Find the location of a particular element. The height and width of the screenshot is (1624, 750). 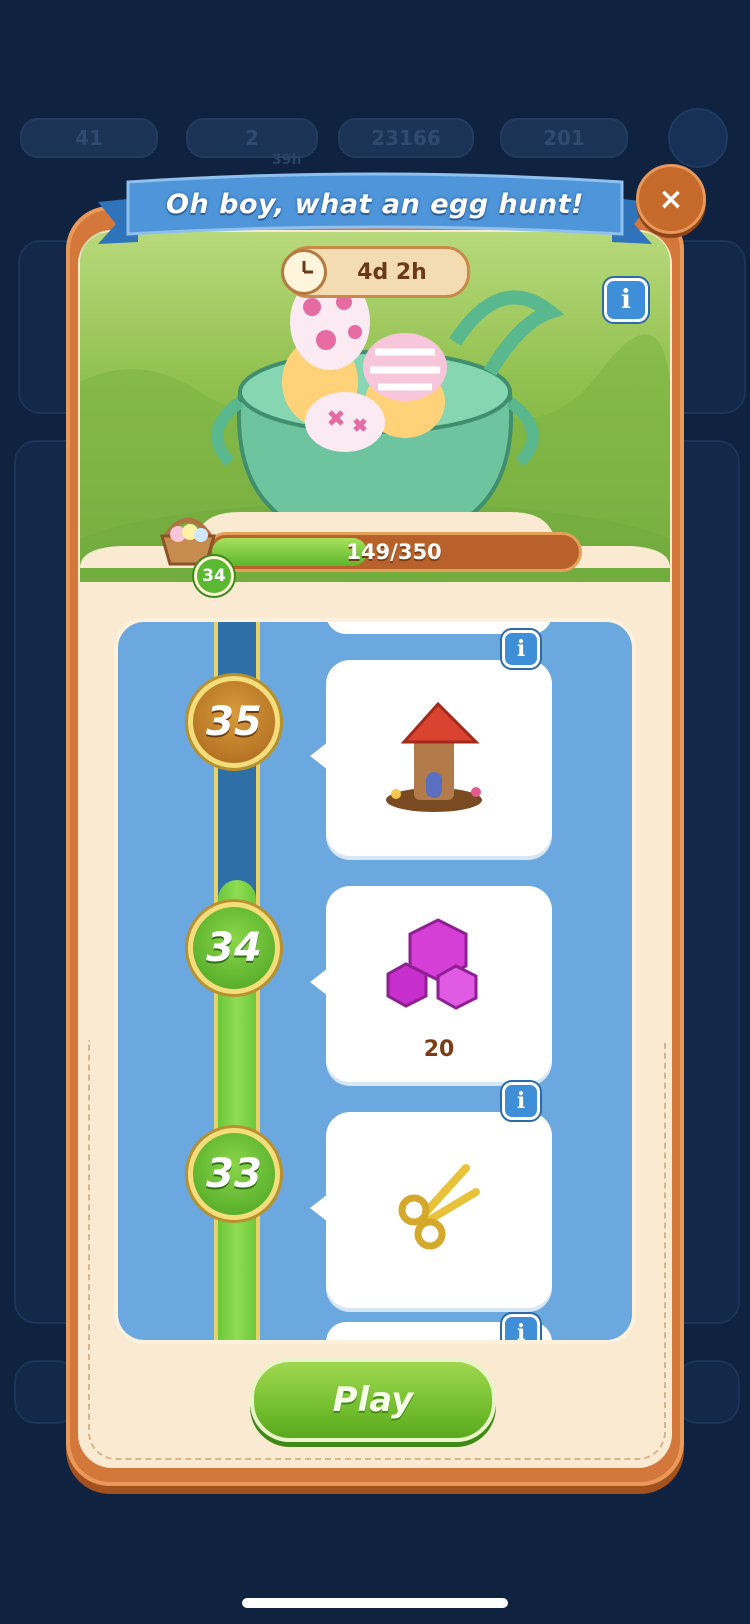

event-info-button: i is located at coordinates (626, 300).